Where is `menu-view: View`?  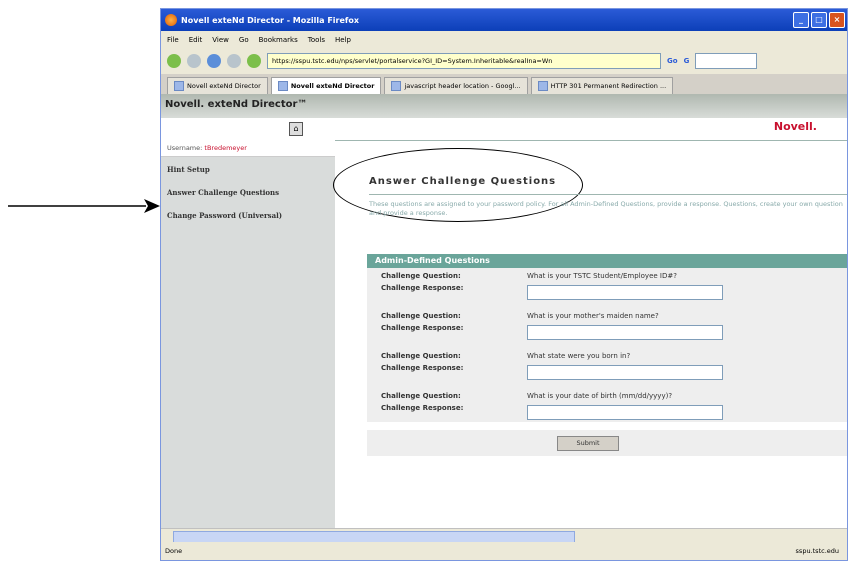 menu-view: View is located at coordinates (220, 40).